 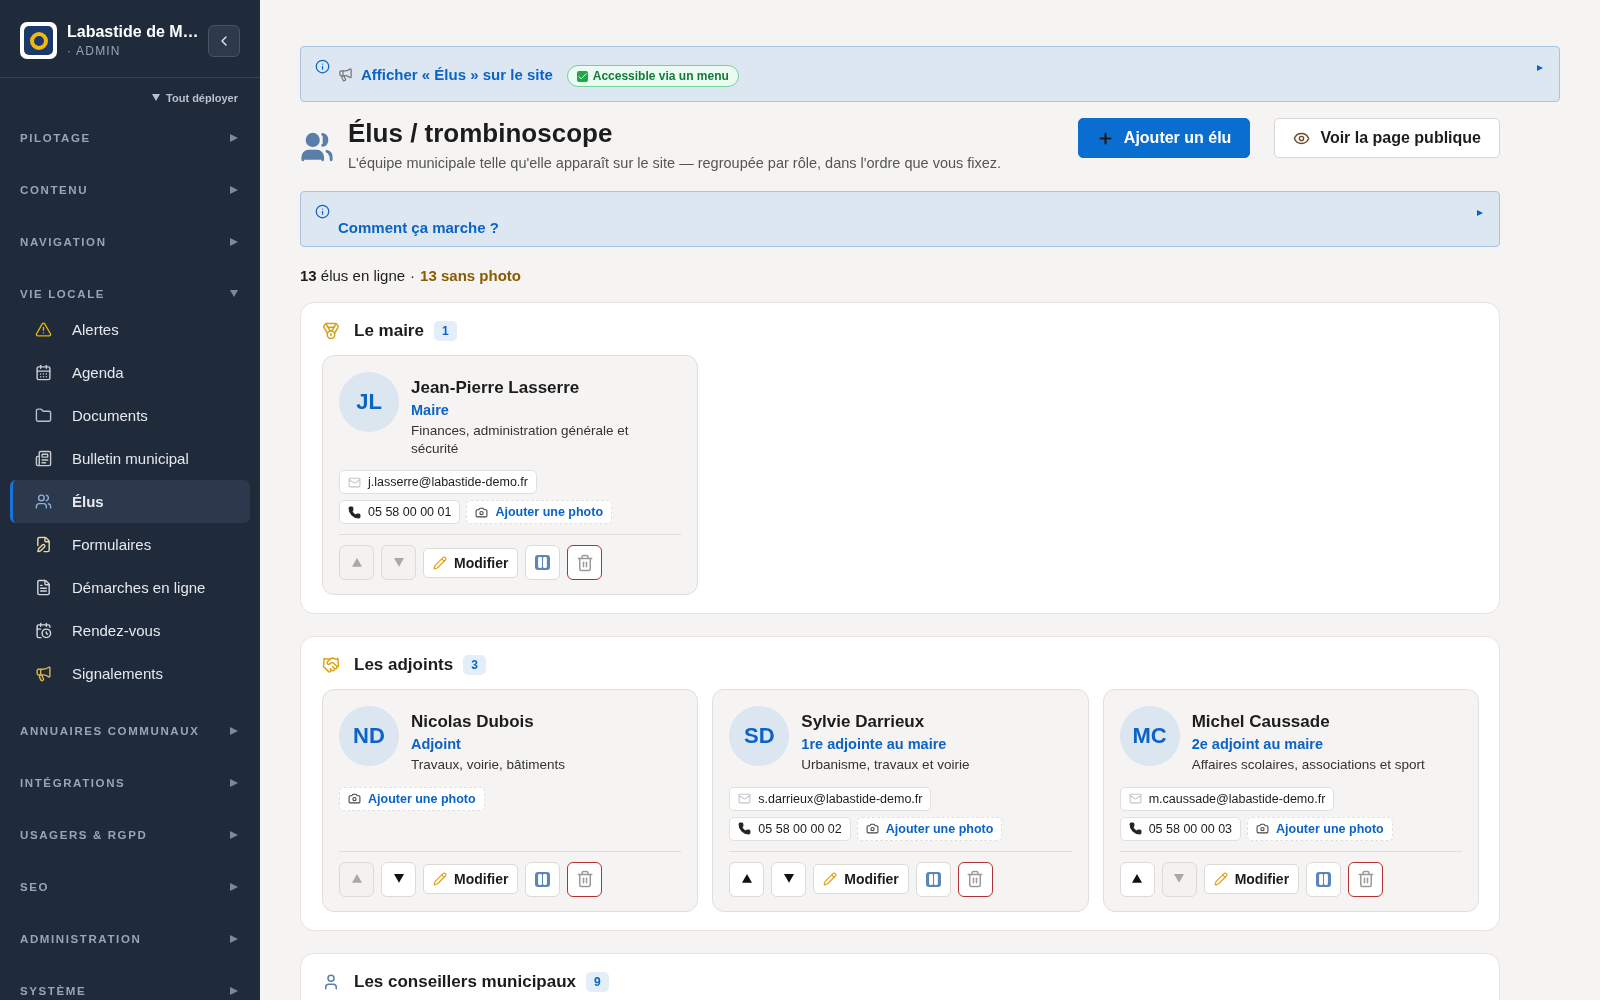 I want to click on nav-item: Bulletin municipal, so click(x=130, y=458).